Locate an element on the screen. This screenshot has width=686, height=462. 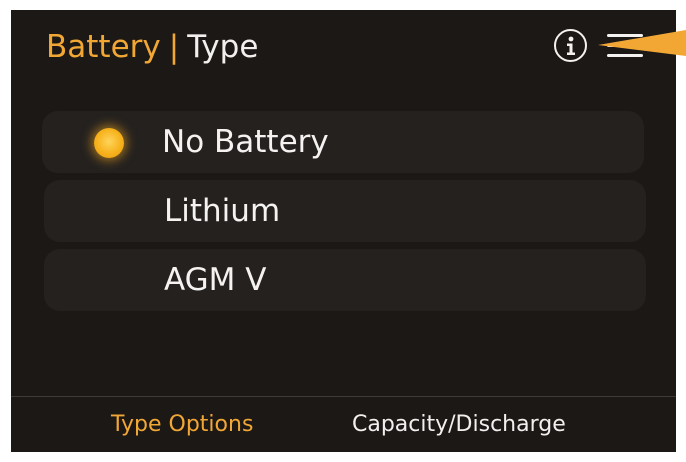
info-icon is located at coordinates (570, 45).